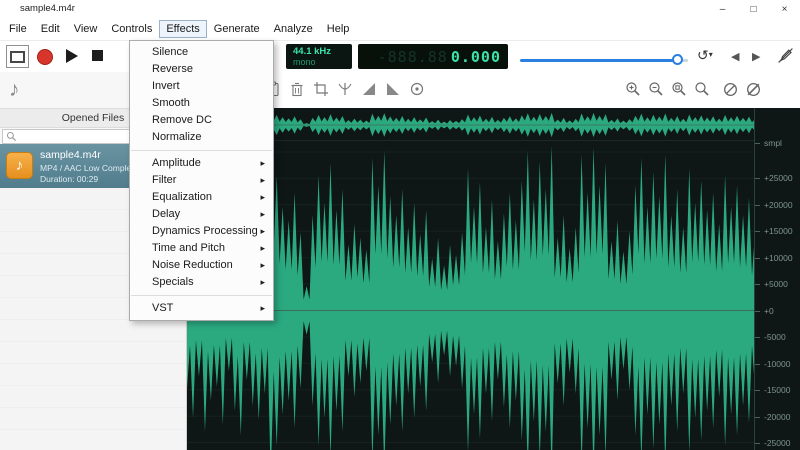 This screenshot has width=800, height=450. I want to click on effects-menu-item-delay: Delay ▸, so click(201, 214).